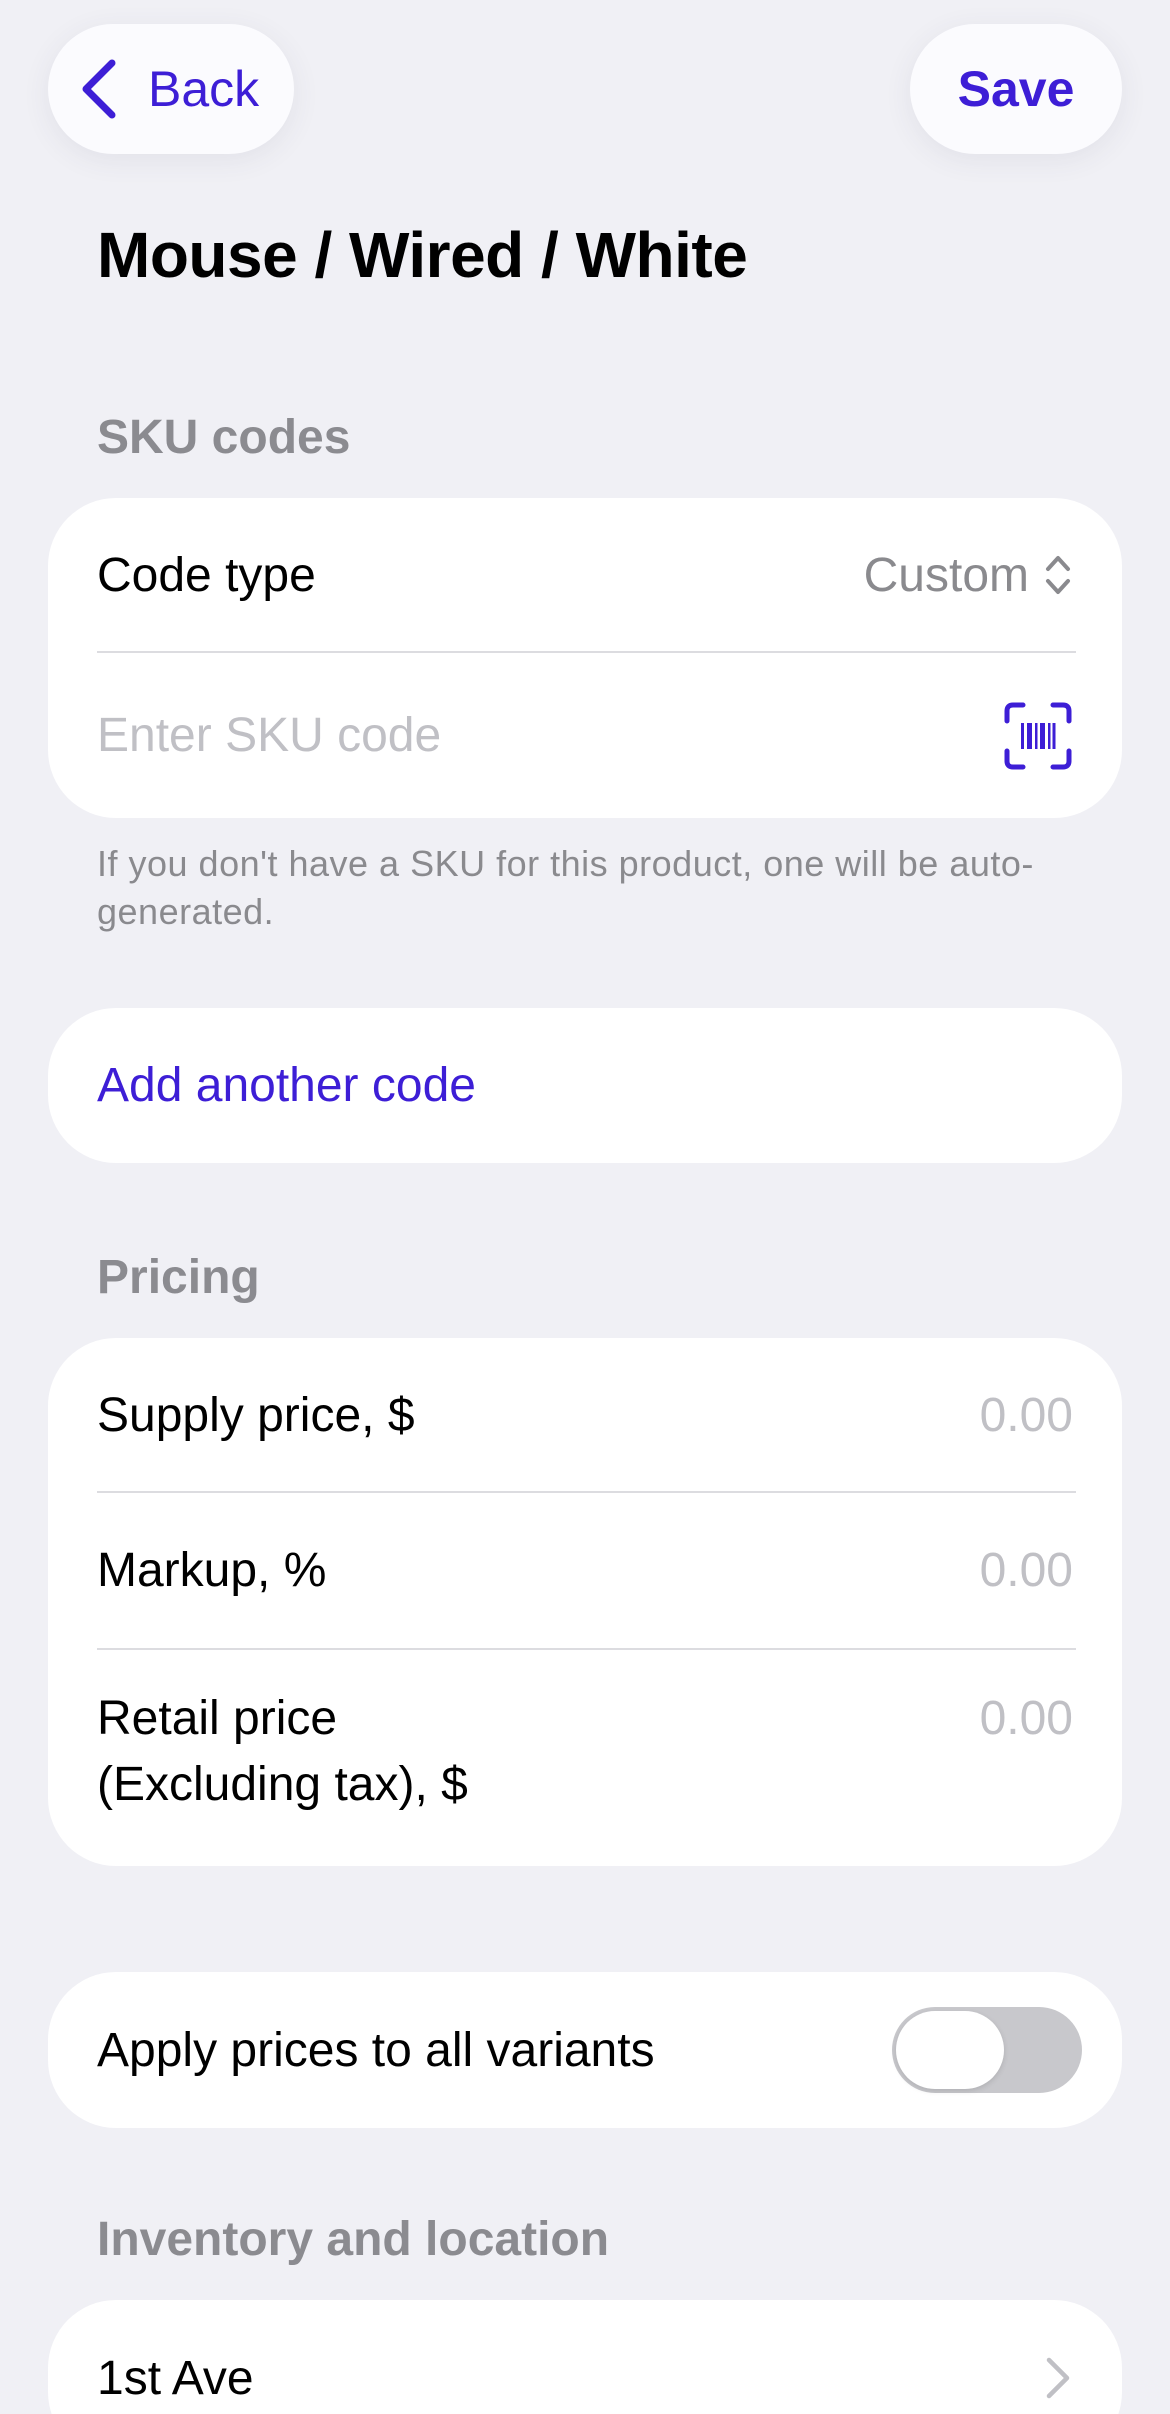 Image resolution: width=1170 pixels, height=2414 pixels. I want to click on sku-card: Code type Custom Enter SKU code, so click(585, 658).